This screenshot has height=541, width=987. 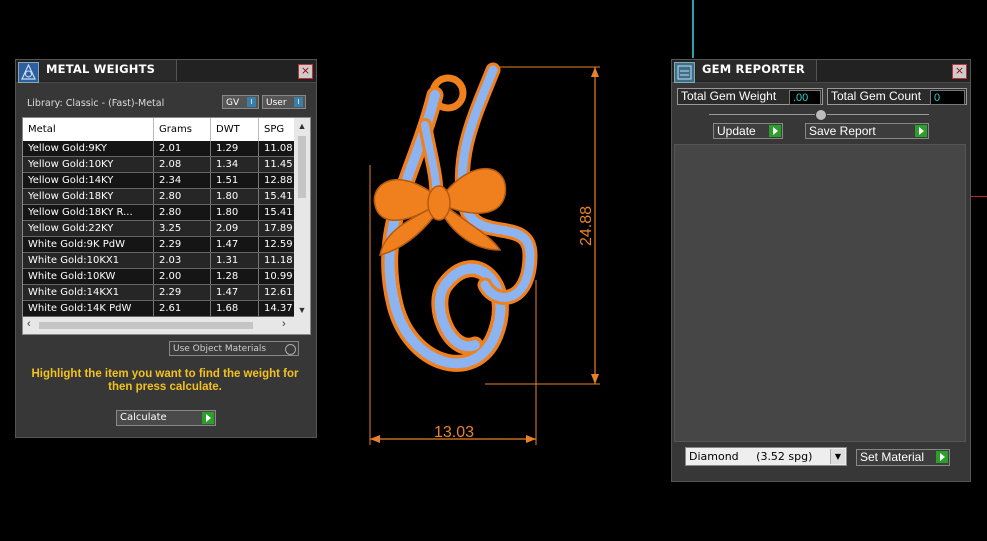 What do you see at coordinates (234, 164) in the screenshot?
I see `table-cell: 1.34` at bounding box center [234, 164].